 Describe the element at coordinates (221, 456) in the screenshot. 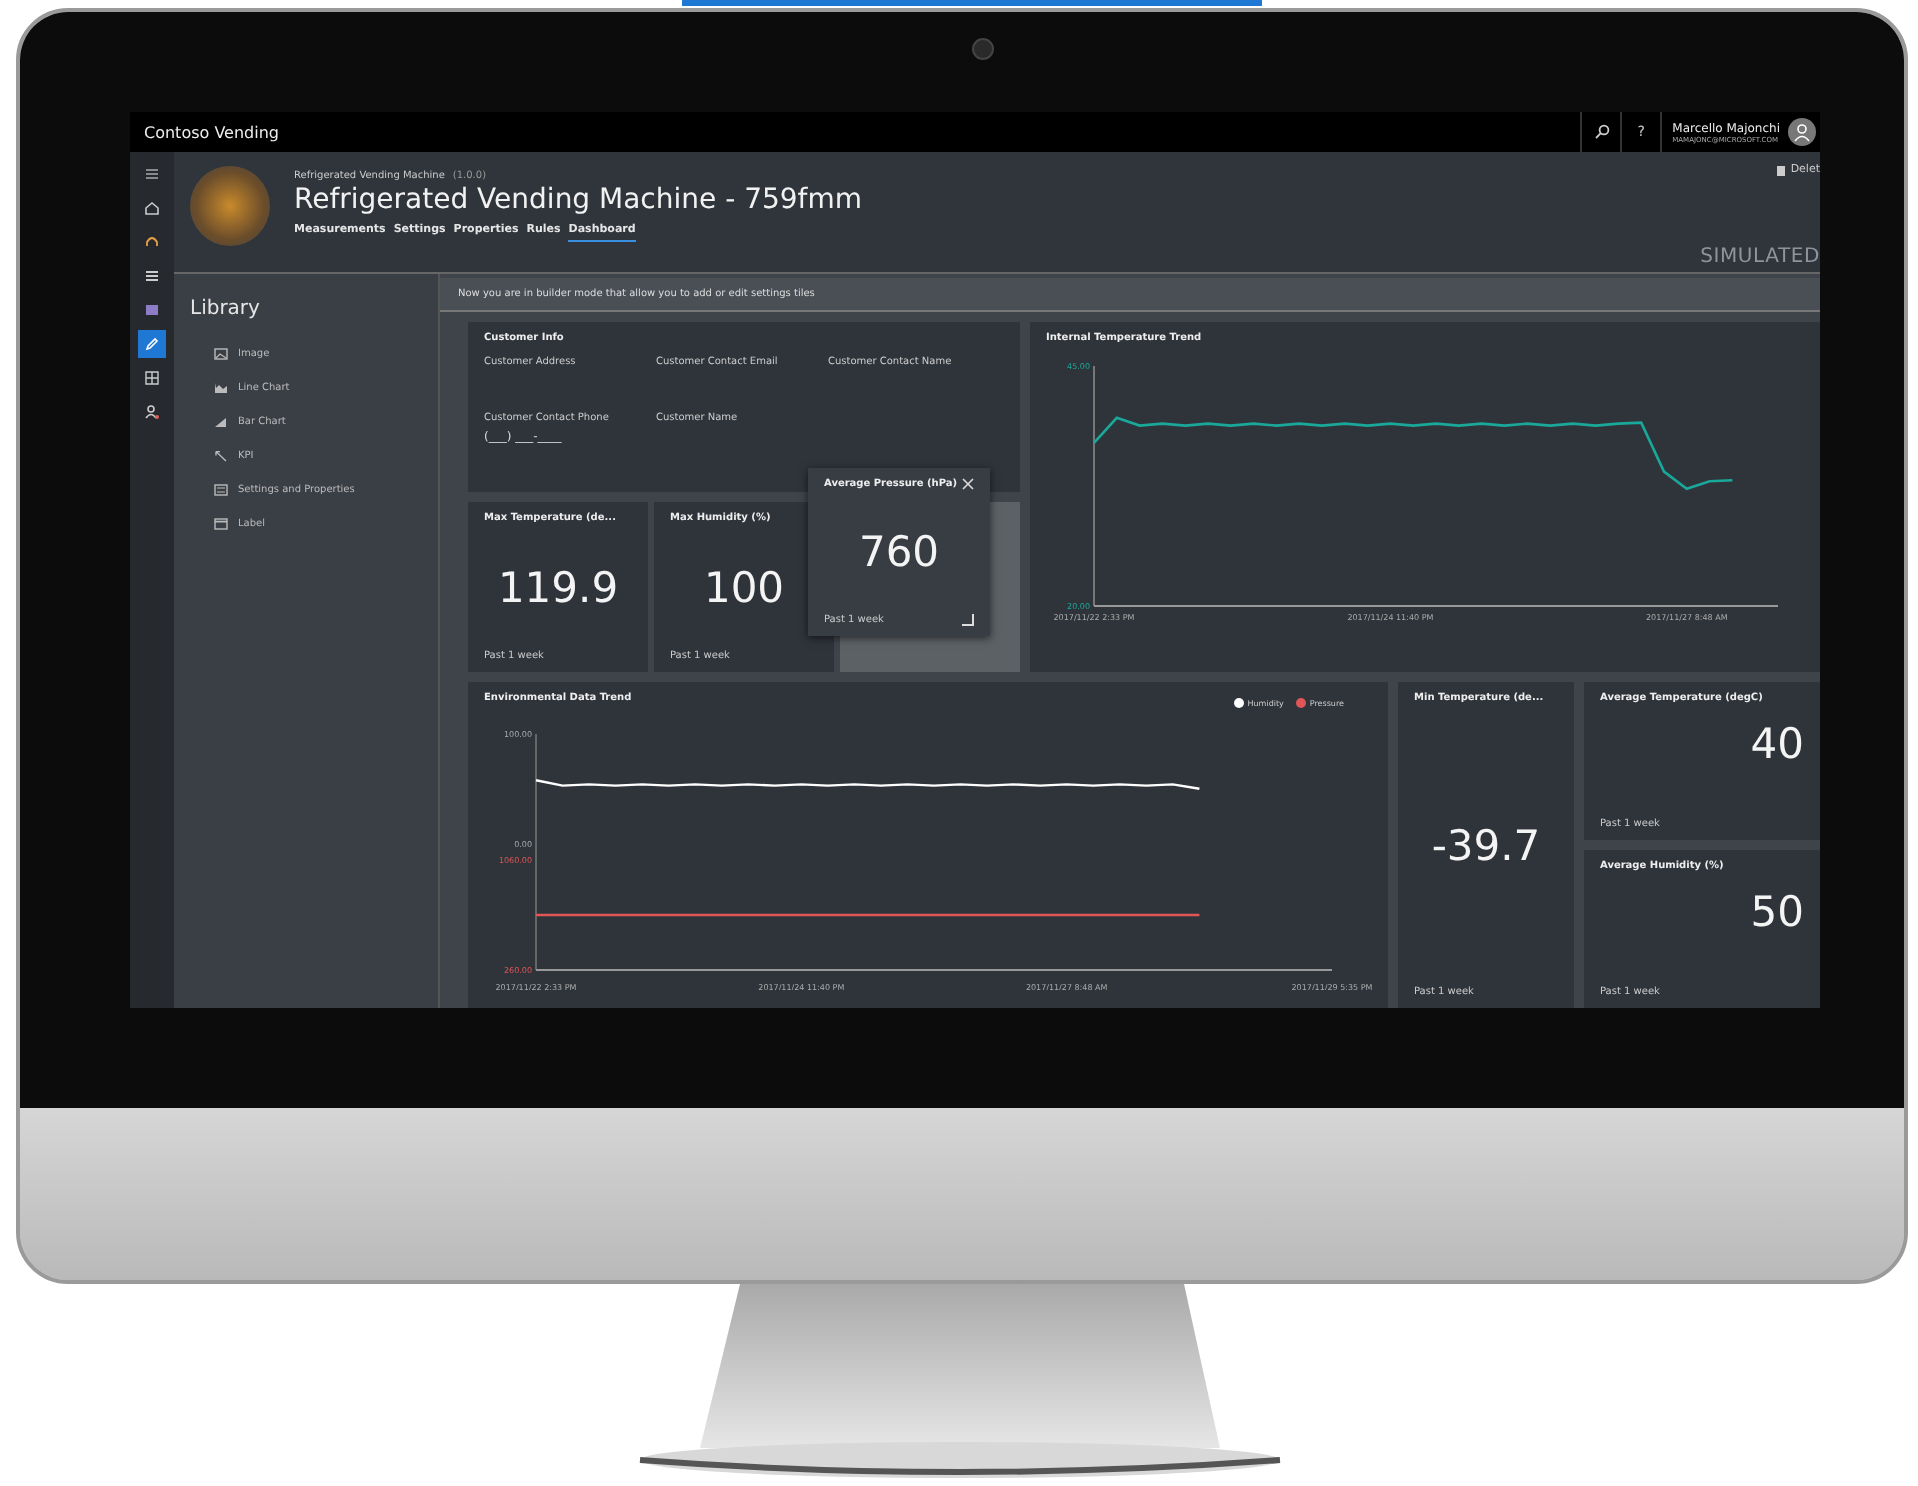

I see `arrow-icon` at that location.